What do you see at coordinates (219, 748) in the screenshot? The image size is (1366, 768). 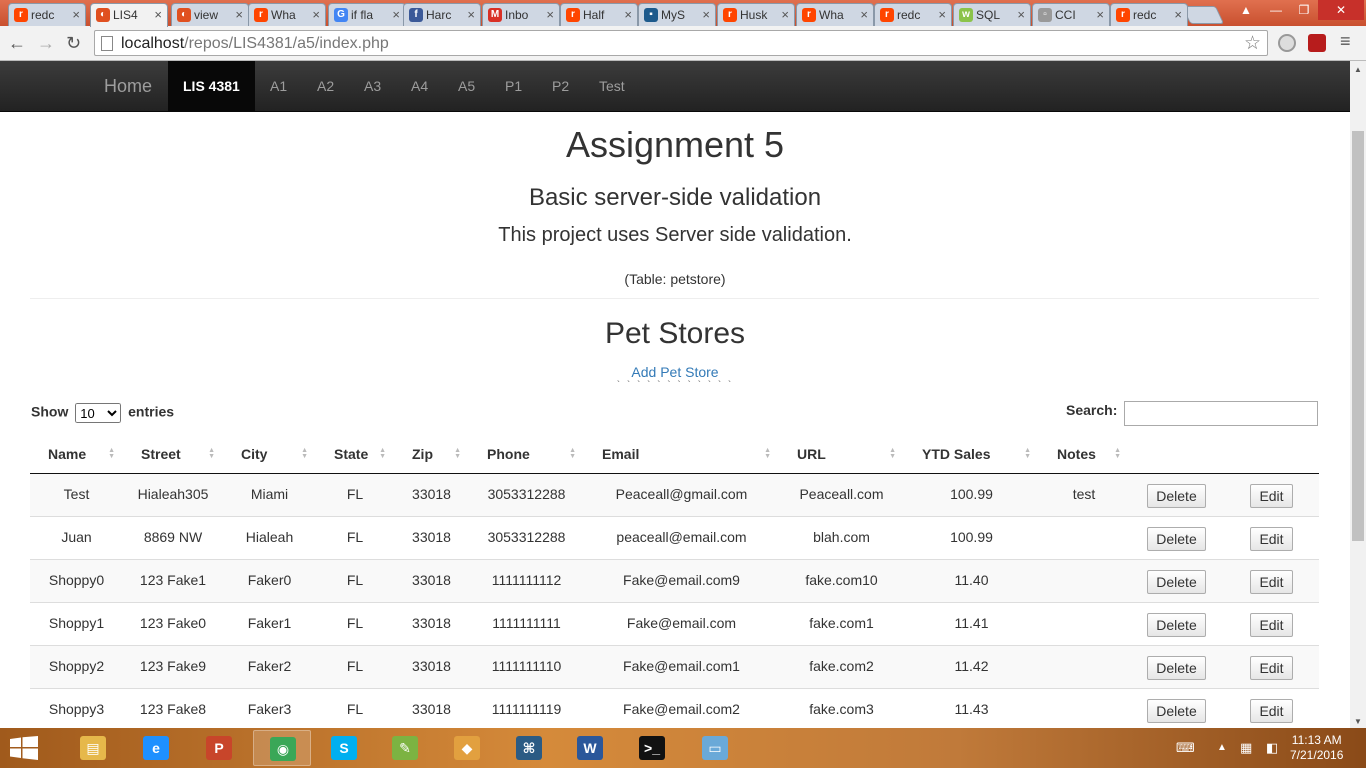 I see `taskbar-app-button: P` at bounding box center [219, 748].